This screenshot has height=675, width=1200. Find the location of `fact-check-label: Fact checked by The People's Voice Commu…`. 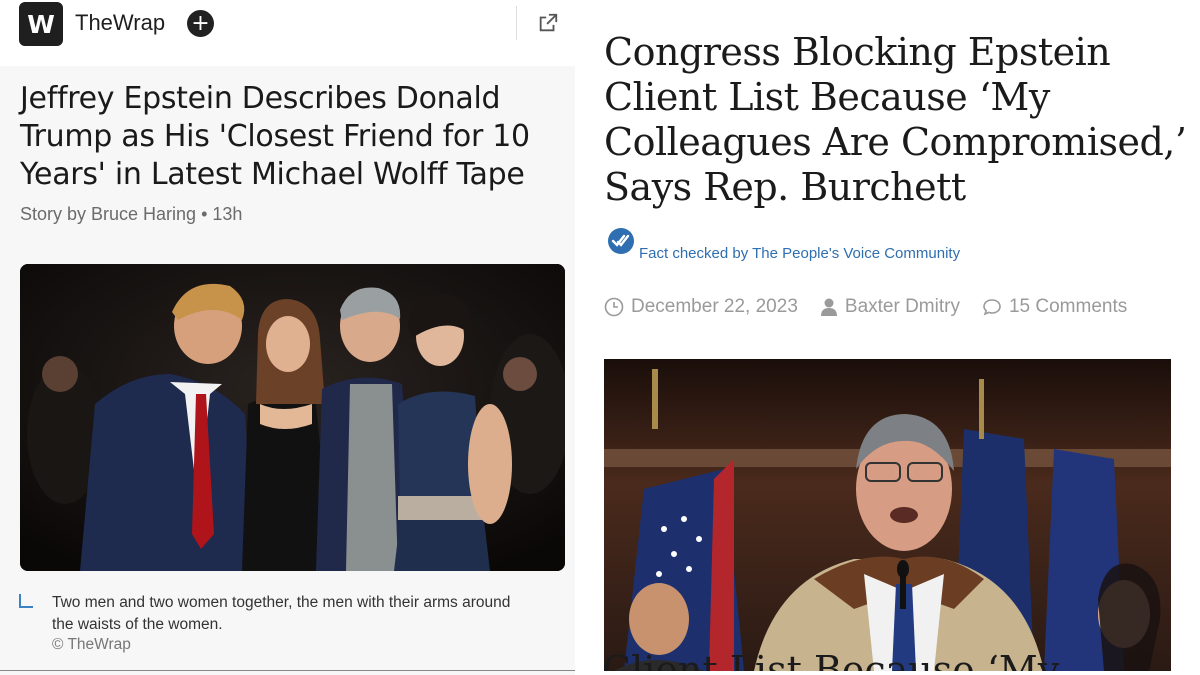

fact-check-label: Fact checked by The People's Voice Commu… is located at coordinates (799, 253).